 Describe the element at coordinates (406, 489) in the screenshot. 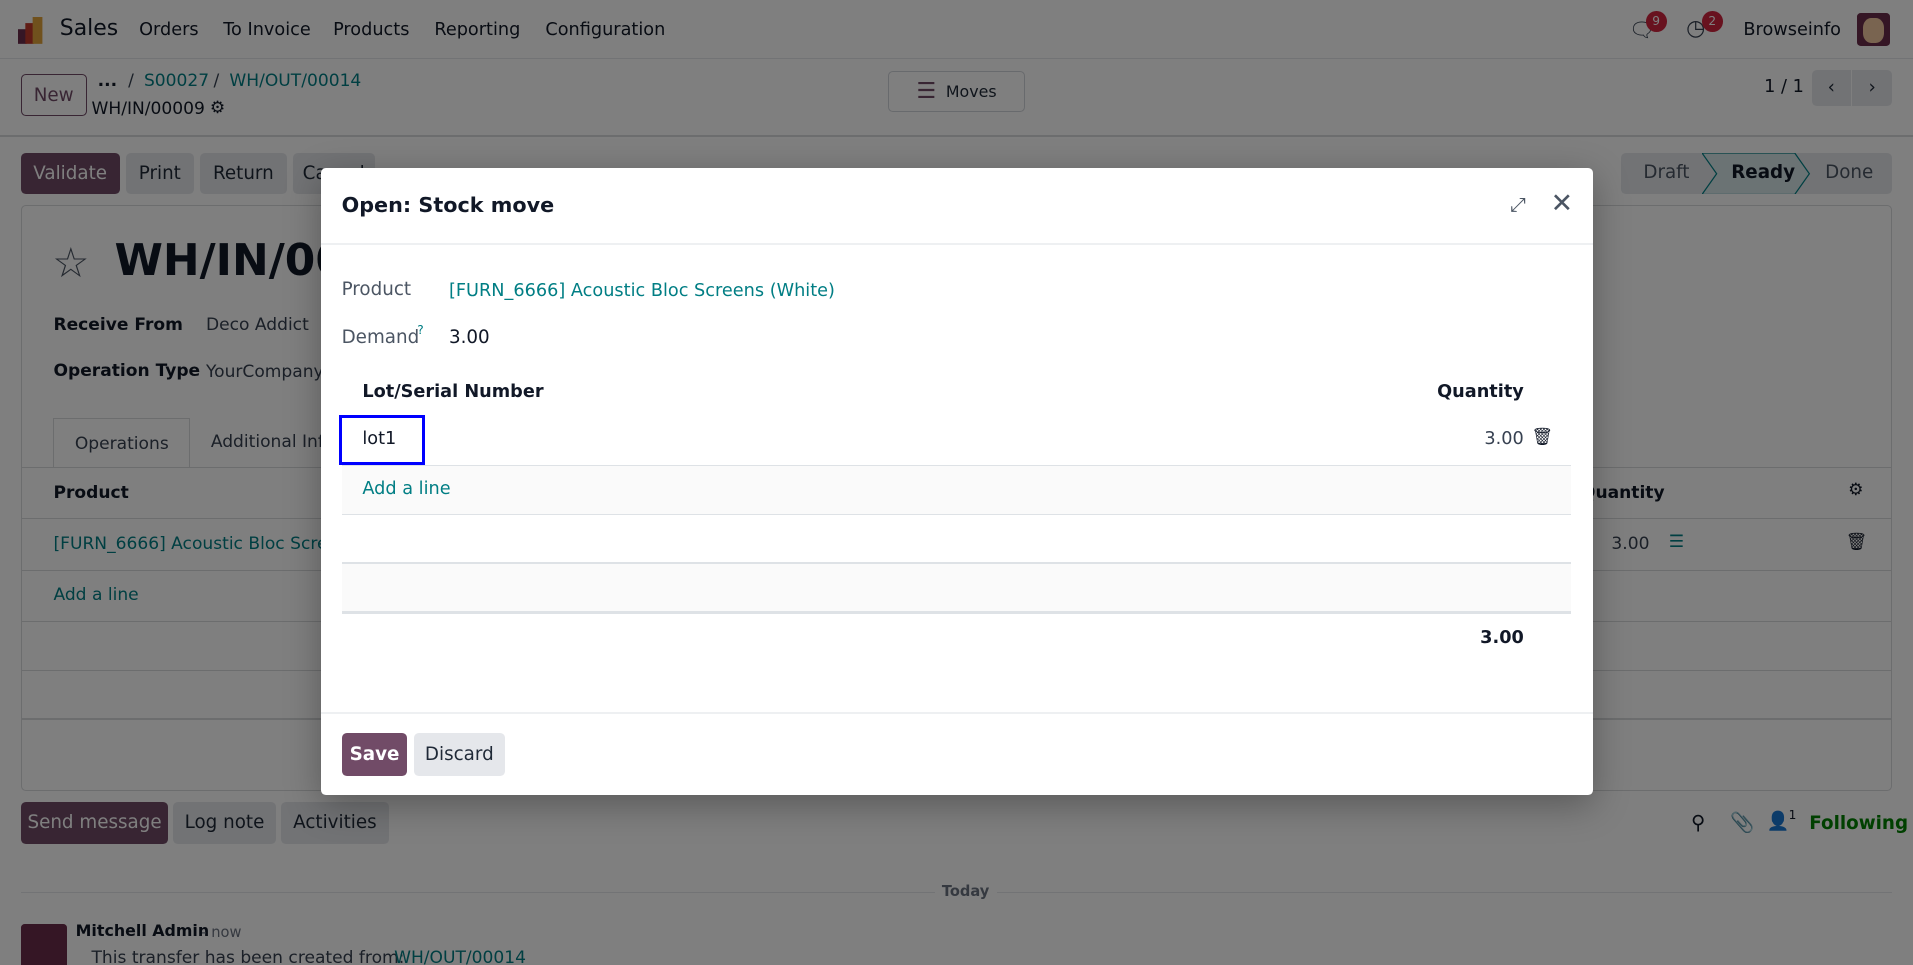

I see `add-line-link: Add a line` at that location.